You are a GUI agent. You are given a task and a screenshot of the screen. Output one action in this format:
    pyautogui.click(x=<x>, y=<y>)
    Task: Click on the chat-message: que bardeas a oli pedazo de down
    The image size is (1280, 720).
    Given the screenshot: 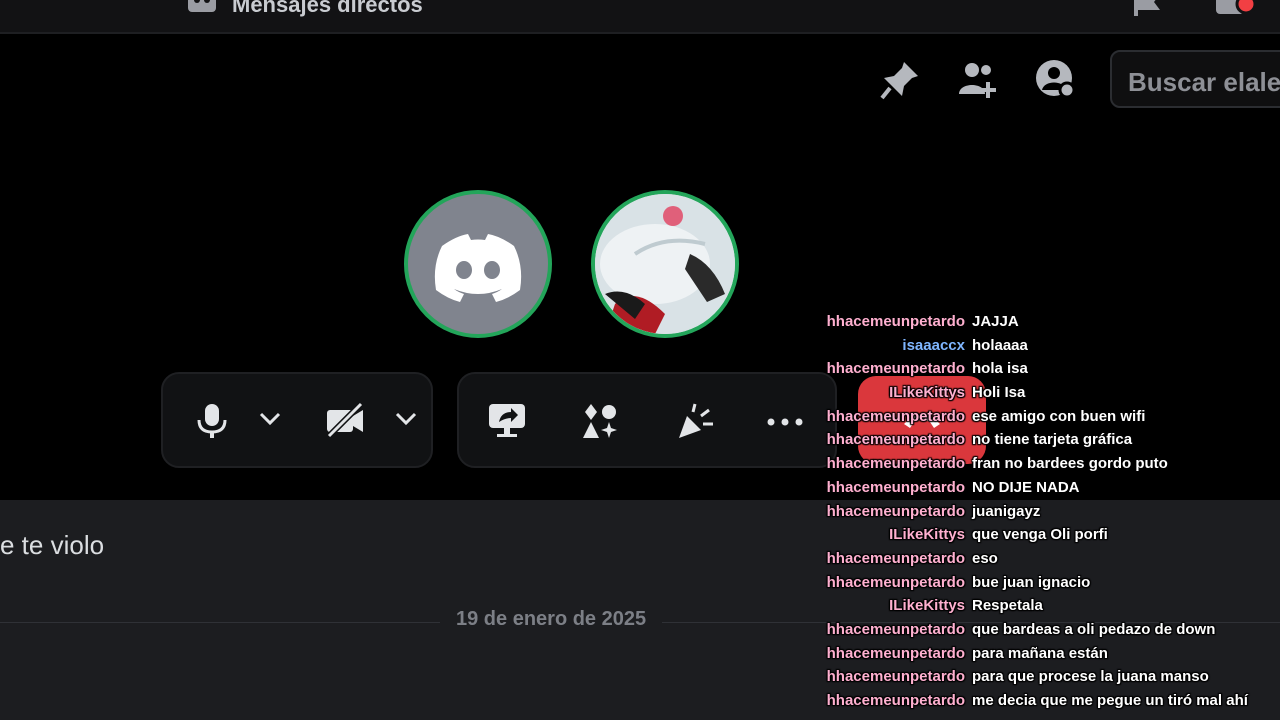 What is the action you would take?
    pyautogui.click(x=1094, y=629)
    